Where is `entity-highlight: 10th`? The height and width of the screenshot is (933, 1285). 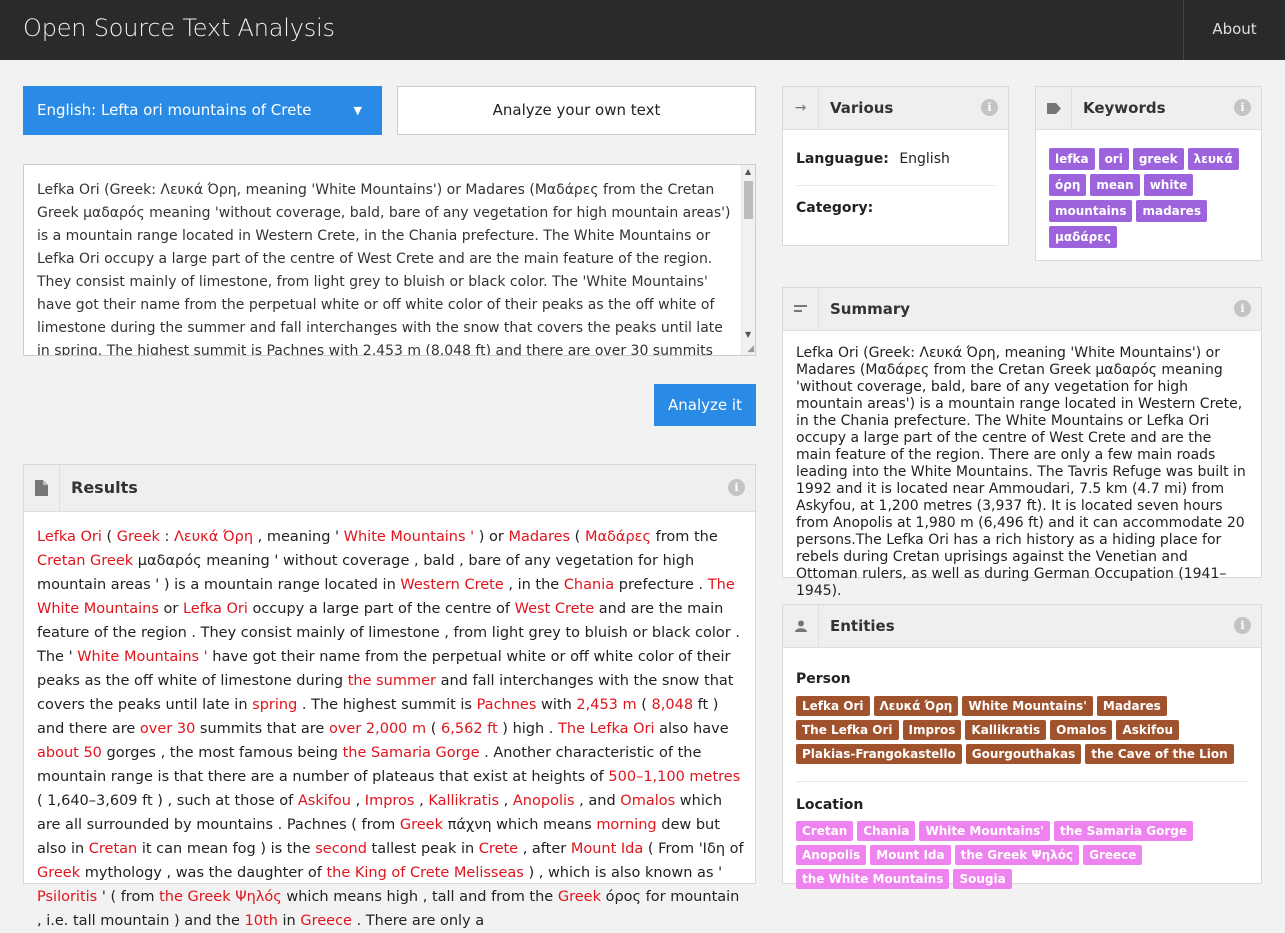
entity-highlight: 10th is located at coordinates (261, 921).